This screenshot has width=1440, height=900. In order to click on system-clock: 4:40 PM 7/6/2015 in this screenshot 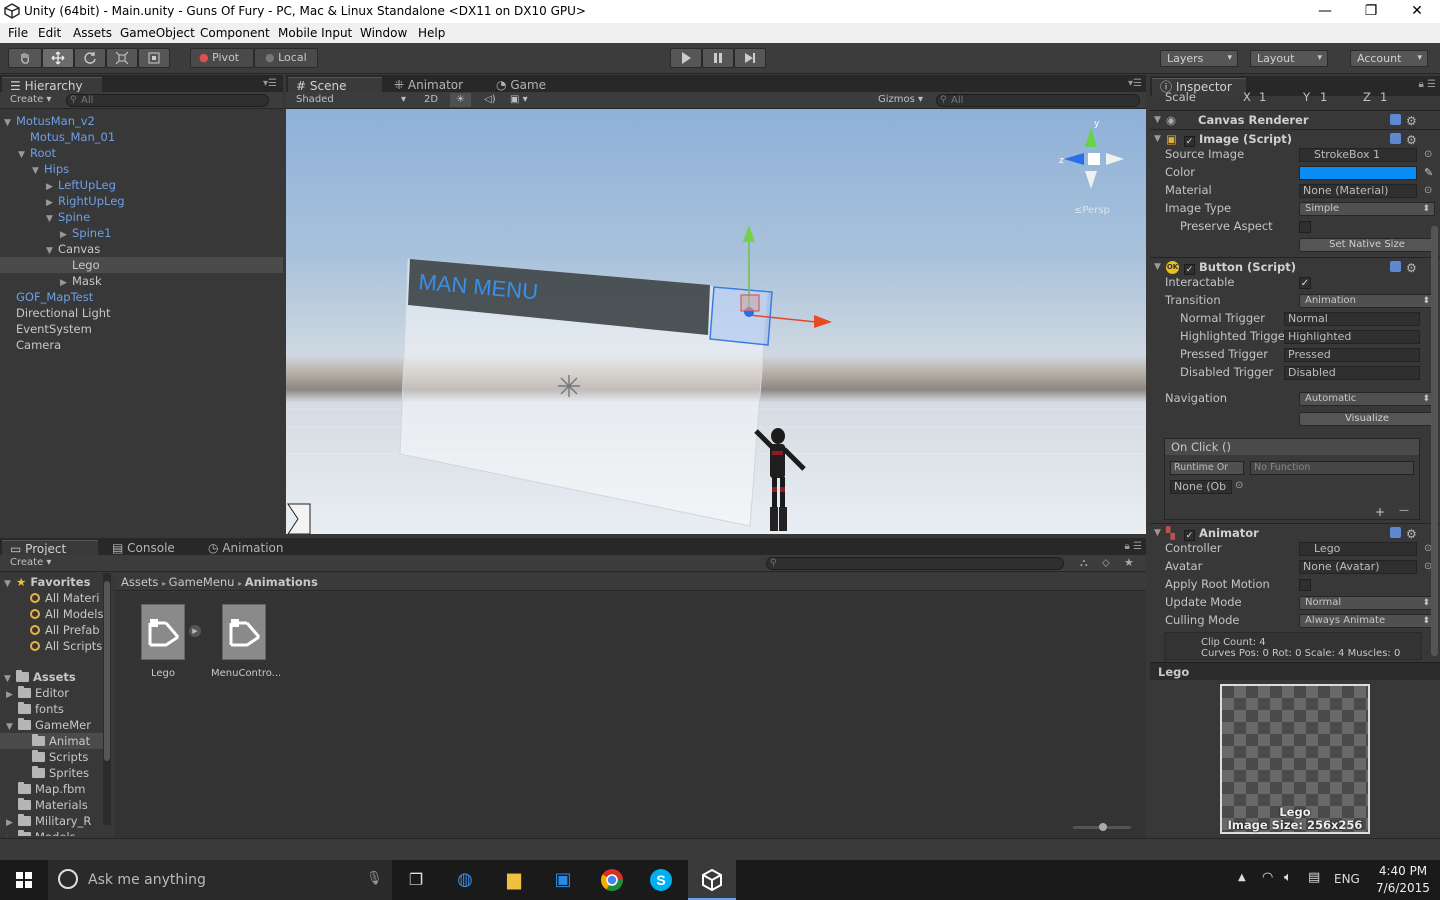, I will do `click(1403, 880)`.